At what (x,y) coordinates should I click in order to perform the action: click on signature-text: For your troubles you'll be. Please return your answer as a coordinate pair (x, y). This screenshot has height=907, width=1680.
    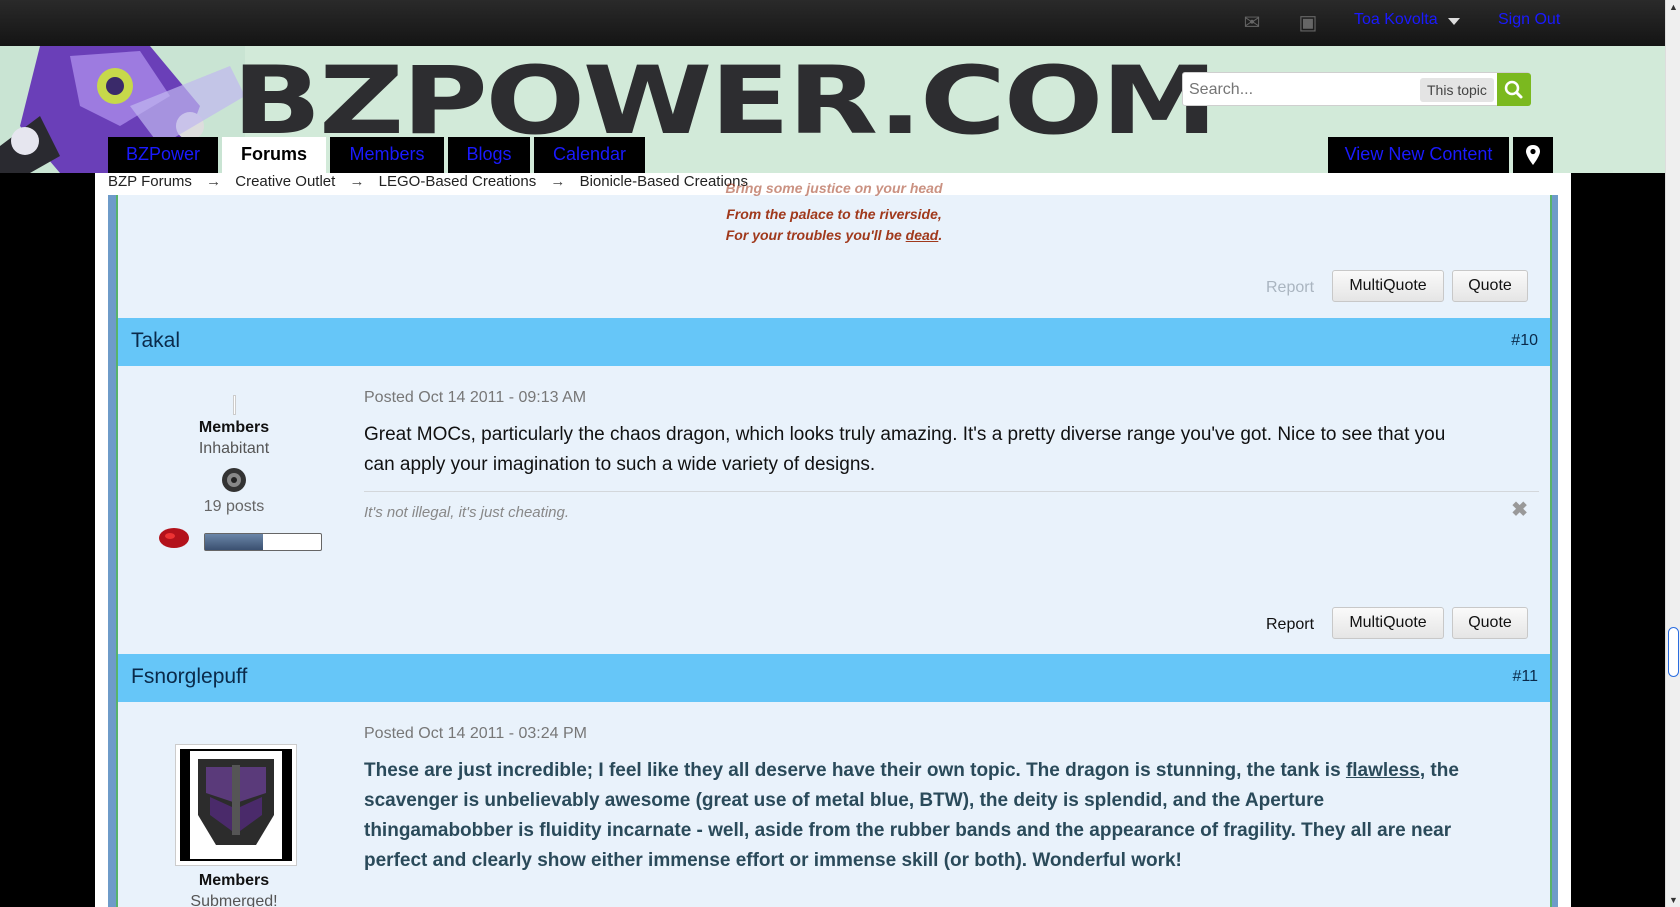
    Looking at the image, I should click on (813, 235).